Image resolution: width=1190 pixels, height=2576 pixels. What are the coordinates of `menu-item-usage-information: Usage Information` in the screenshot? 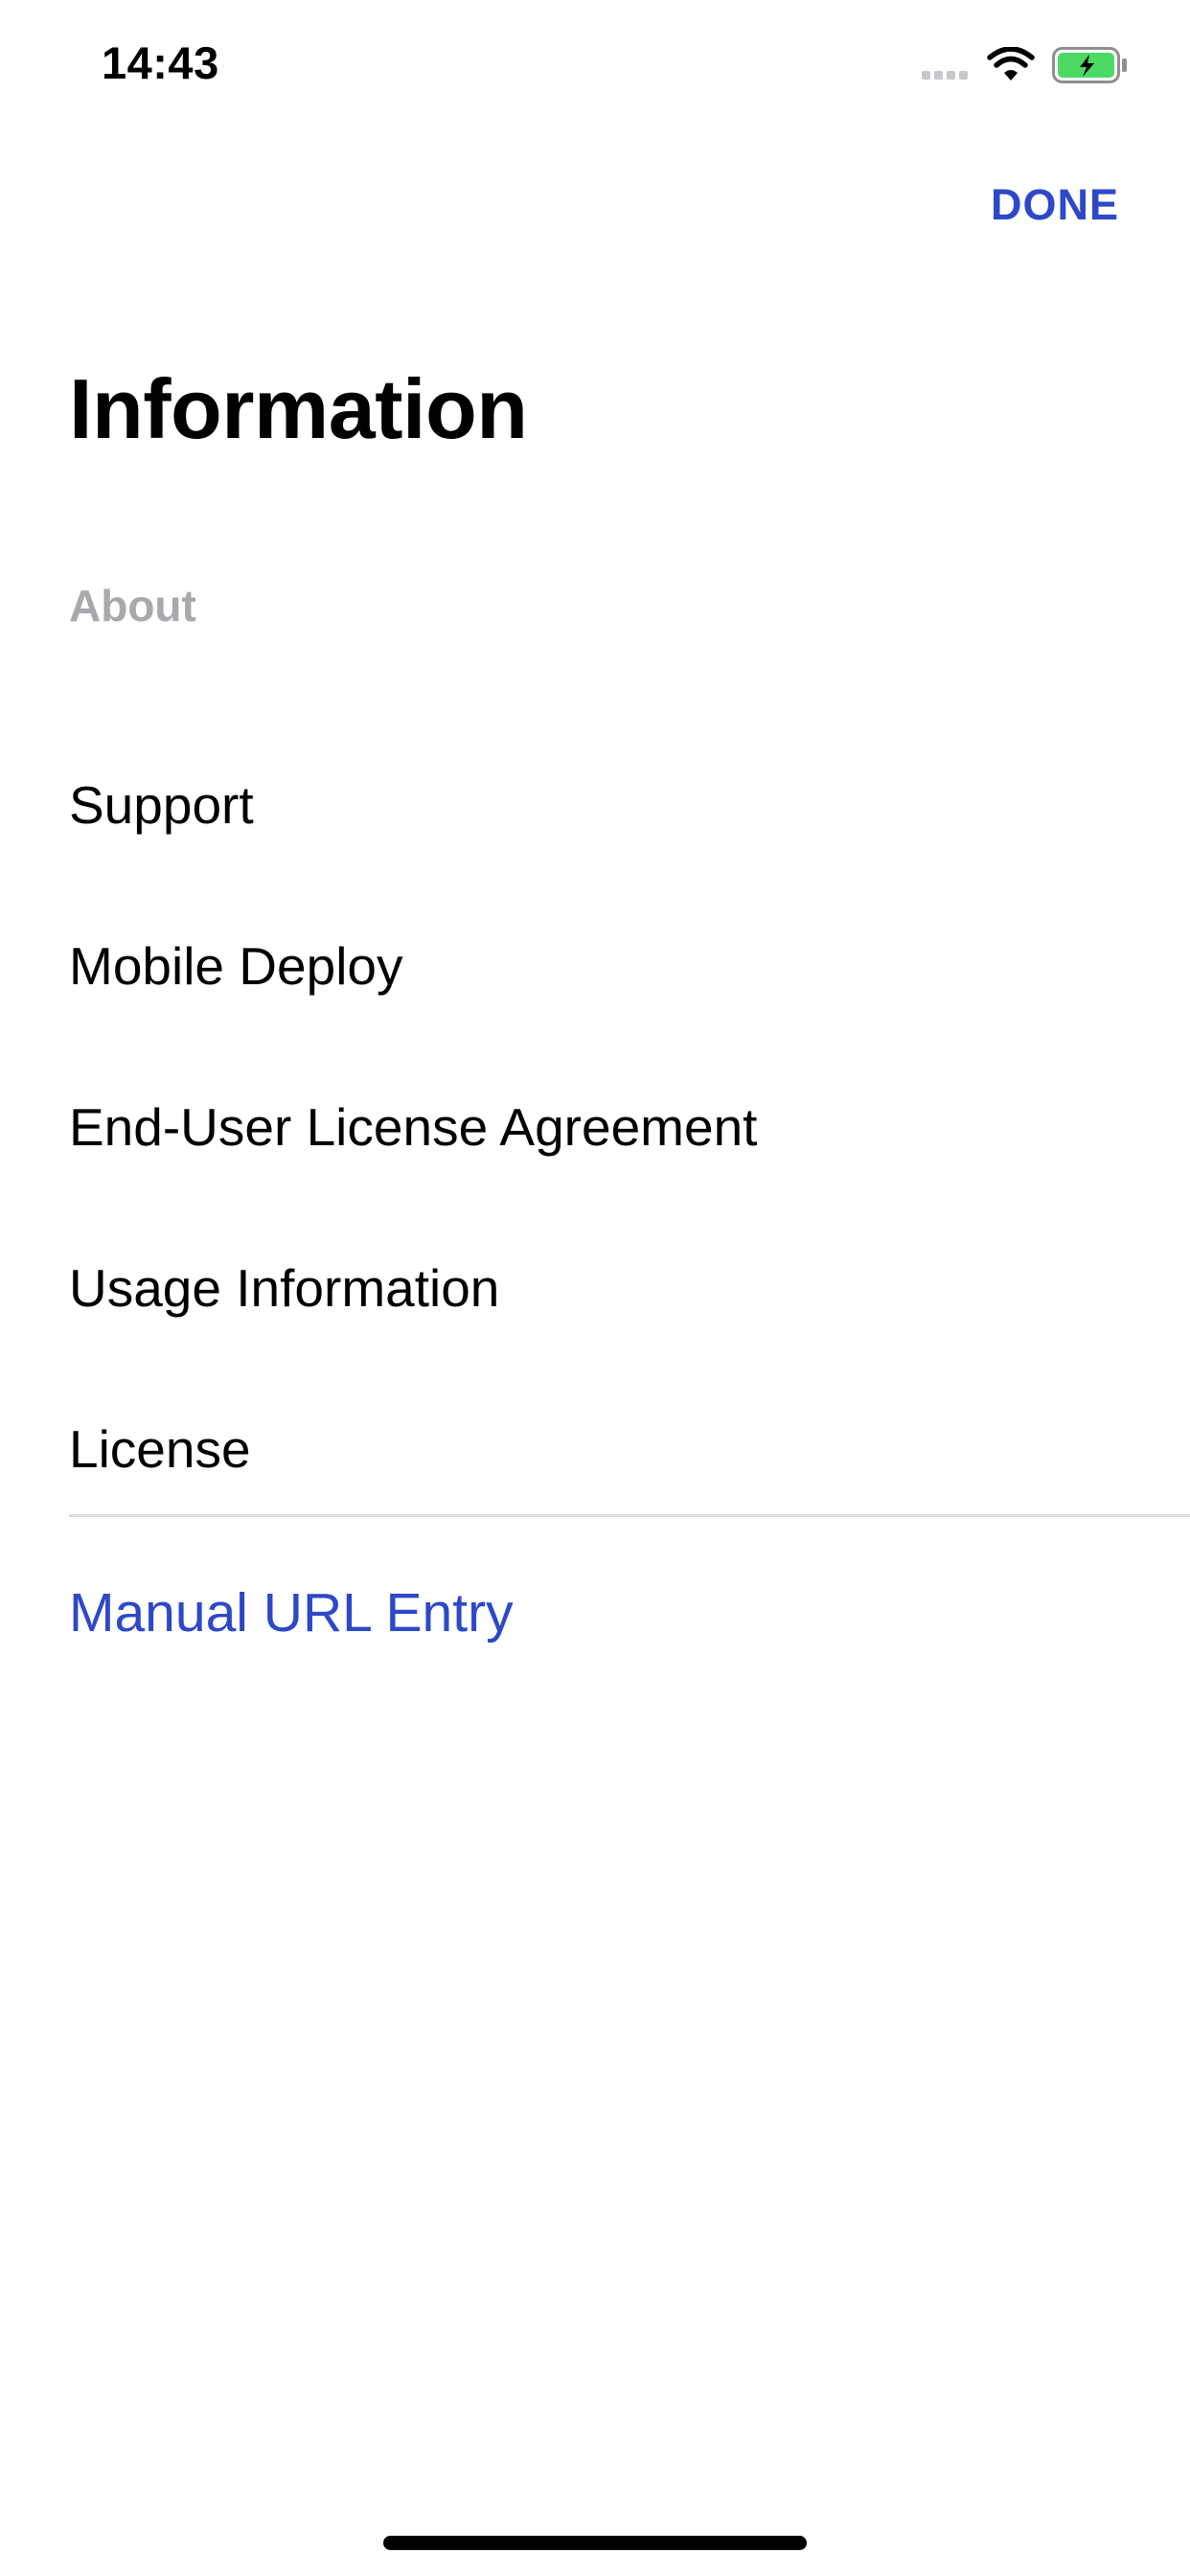 It's located at (595, 1288).